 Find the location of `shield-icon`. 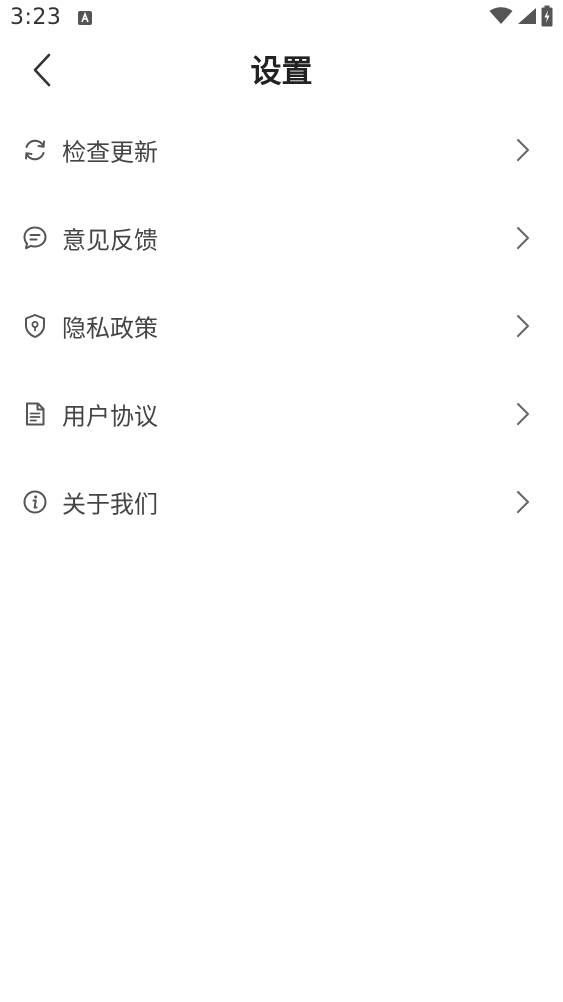

shield-icon is located at coordinates (35, 326).